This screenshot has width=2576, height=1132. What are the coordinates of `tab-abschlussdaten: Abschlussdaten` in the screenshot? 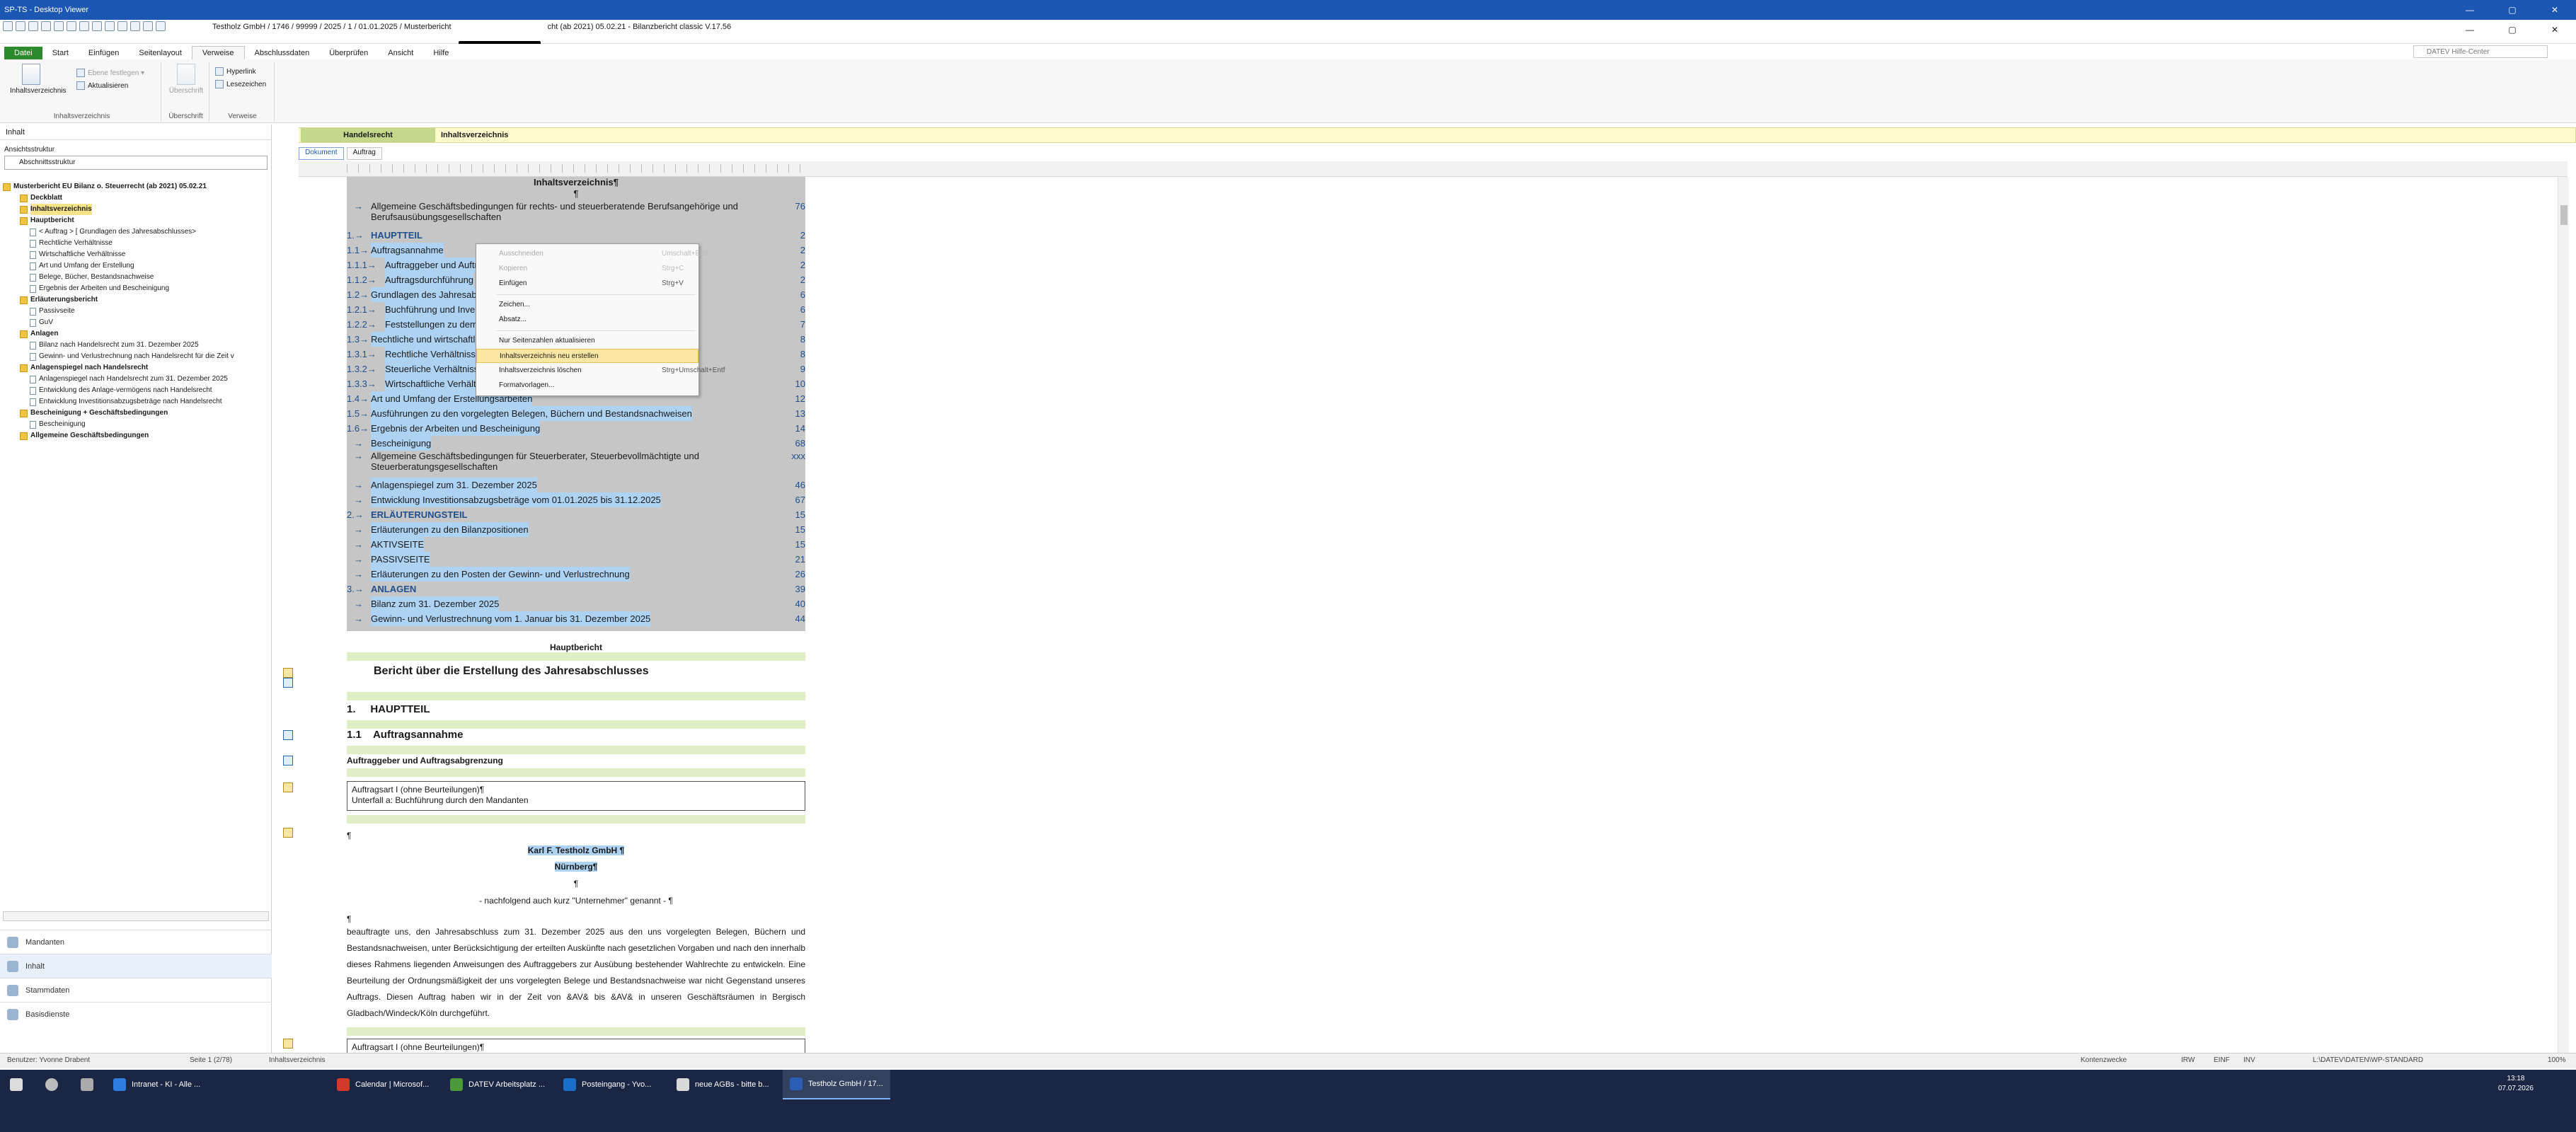 It's located at (283, 53).